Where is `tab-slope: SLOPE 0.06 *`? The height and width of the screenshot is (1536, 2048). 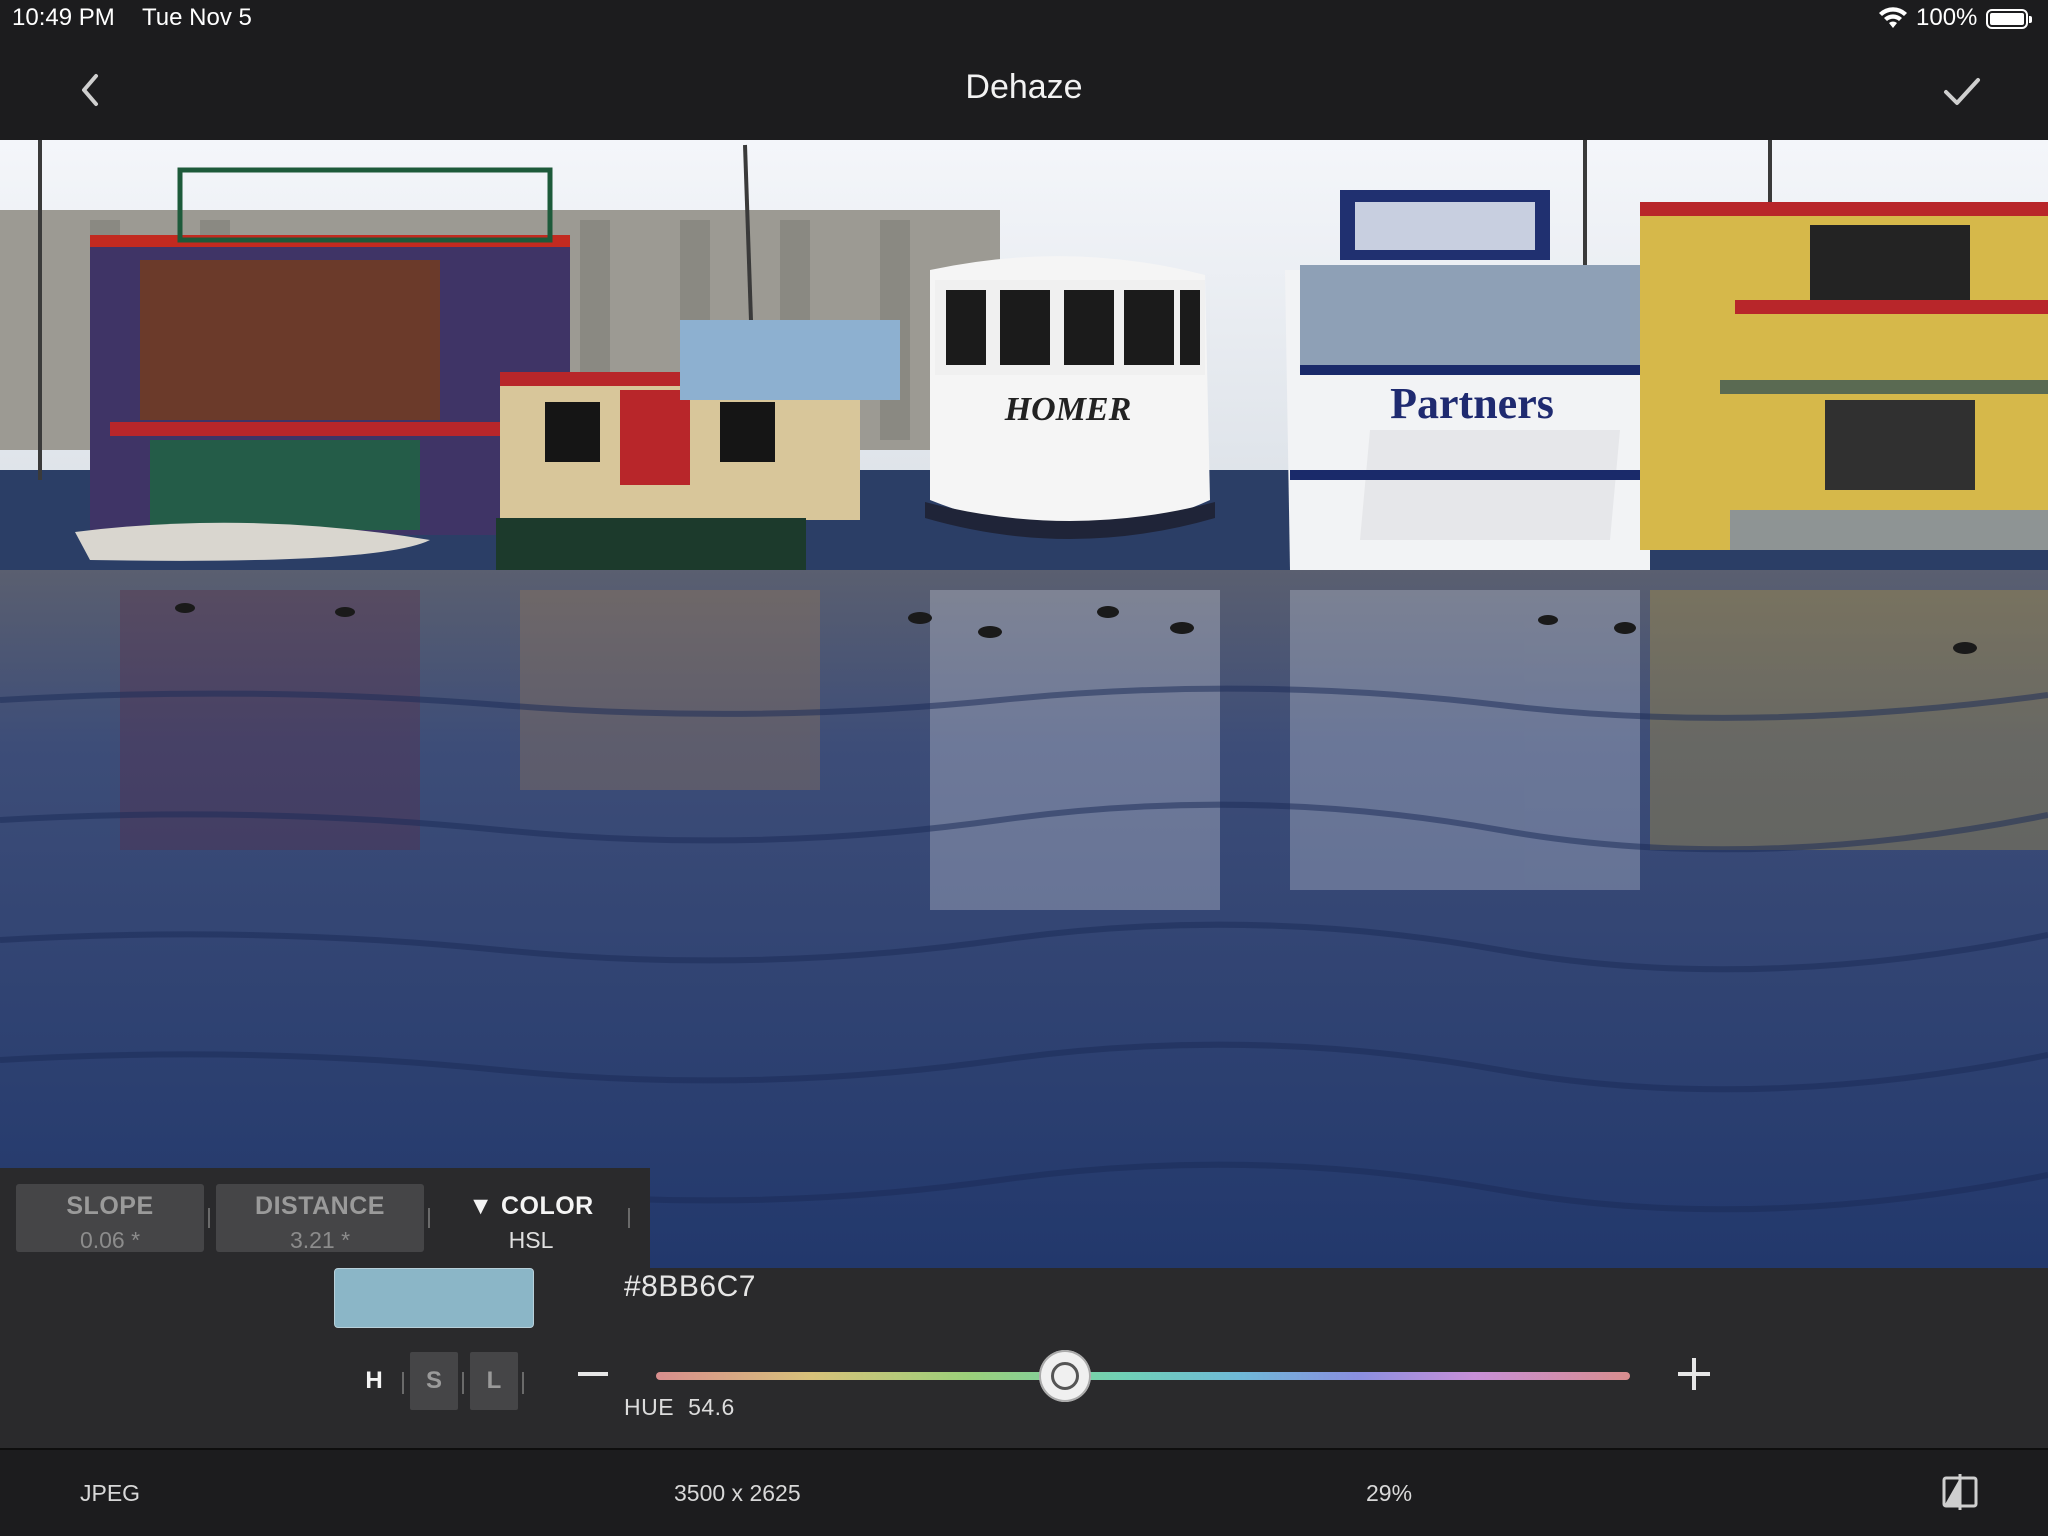
tab-slope: SLOPE 0.06 * is located at coordinates (110, 1218).